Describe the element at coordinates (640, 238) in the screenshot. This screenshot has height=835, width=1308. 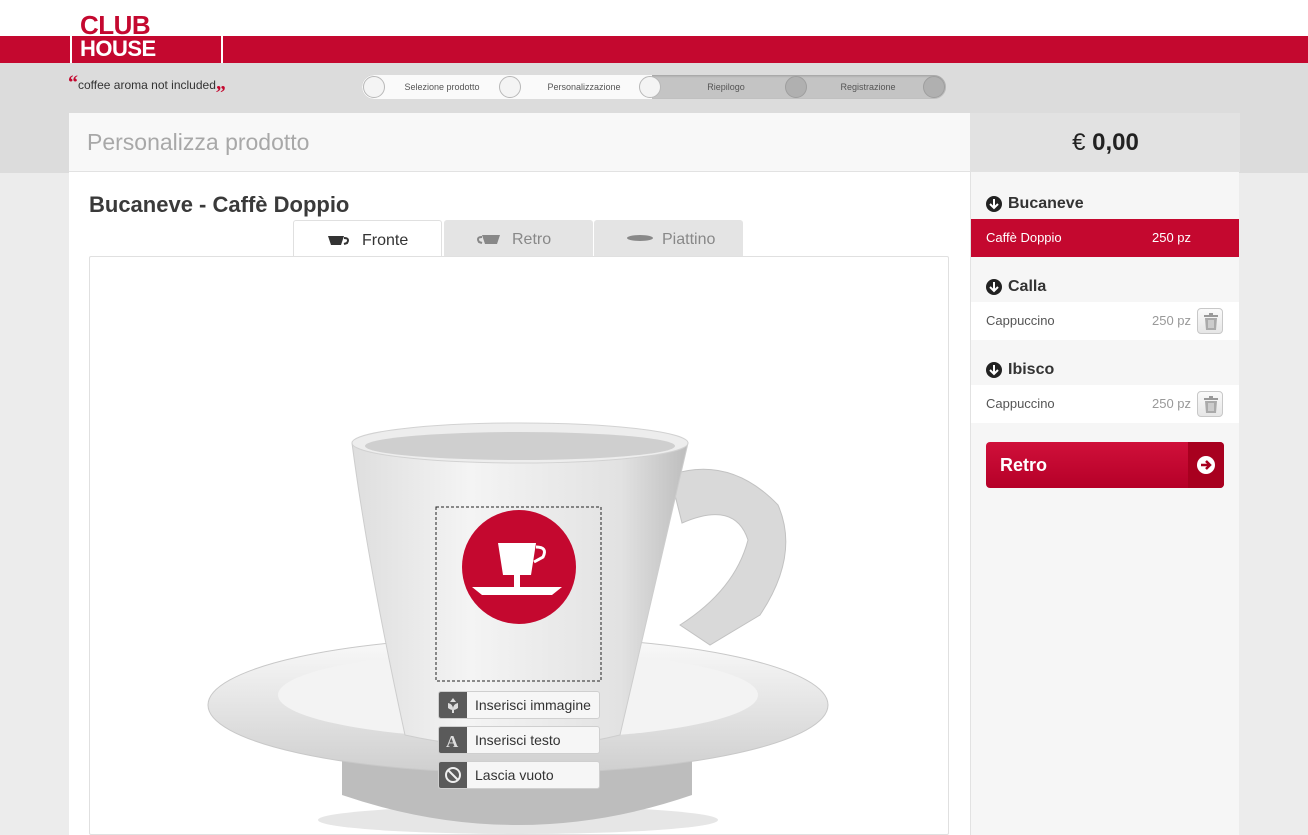
I see `saucer-icon` at that location.